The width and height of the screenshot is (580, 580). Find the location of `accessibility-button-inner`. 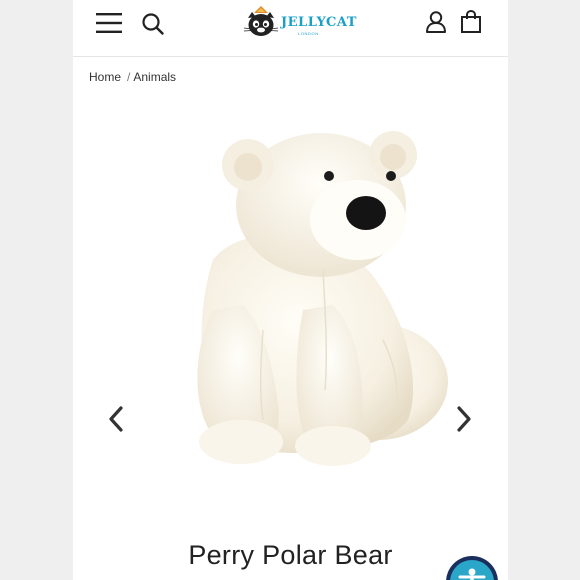

accessibility-button-inner is located at coordinates (472, 570).